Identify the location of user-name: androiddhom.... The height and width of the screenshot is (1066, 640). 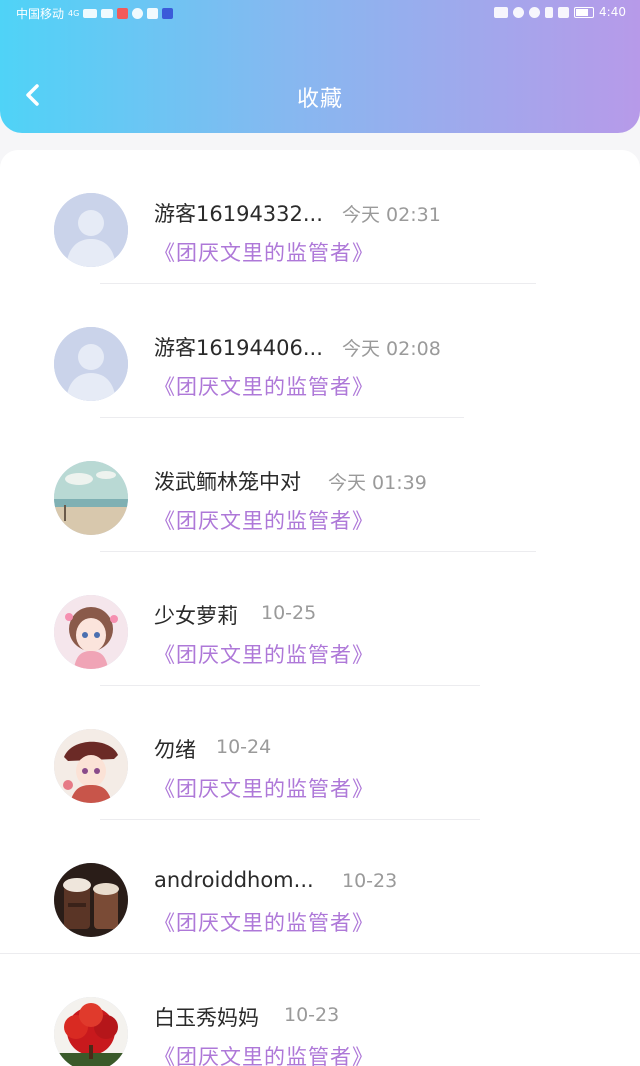
(234, 880).